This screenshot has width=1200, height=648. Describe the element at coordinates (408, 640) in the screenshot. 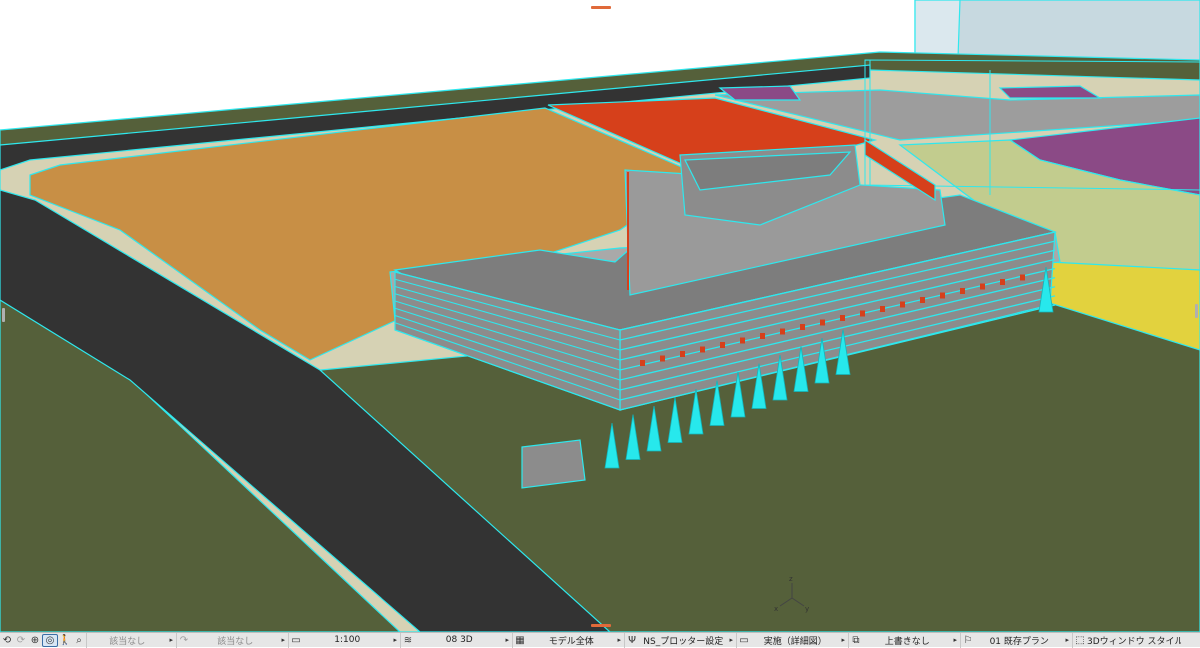

I see `layers-icon: ≋` at that location.